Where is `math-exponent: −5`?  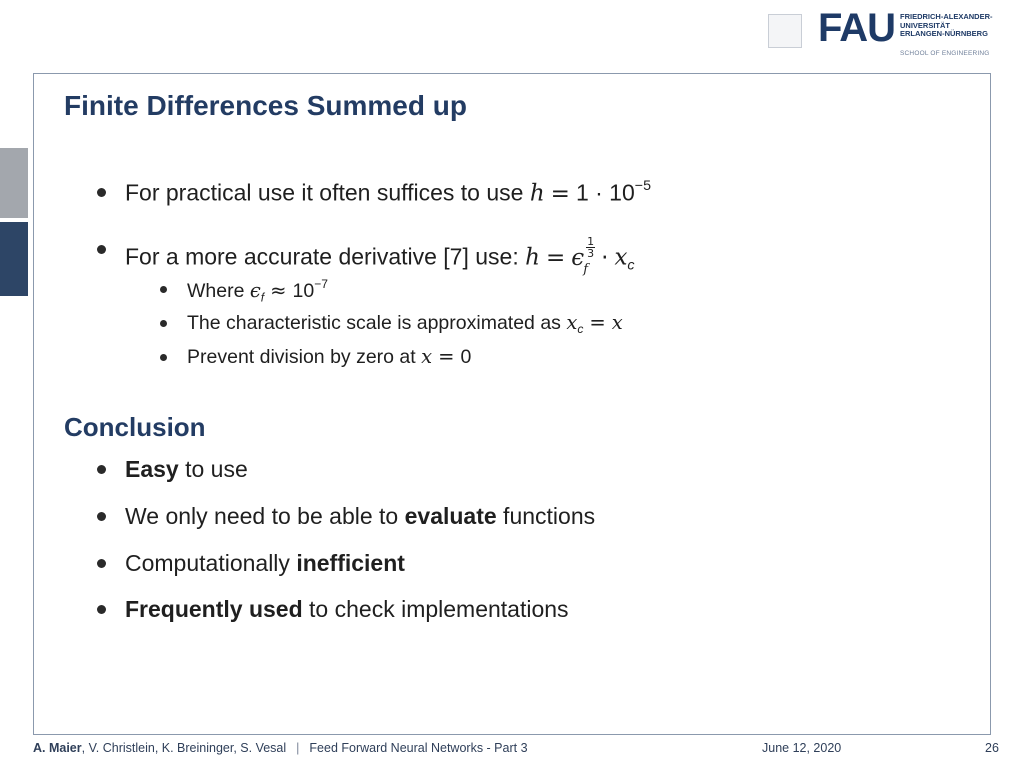
math-exponent: −5 is located at coordinates (643, 186).